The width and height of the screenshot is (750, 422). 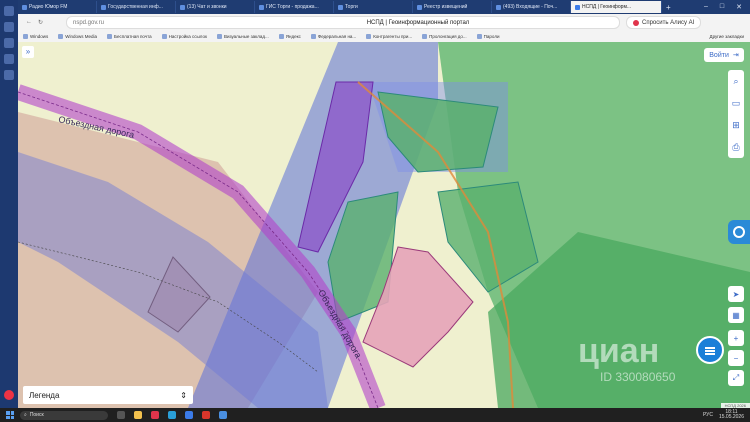 I want to click on alice-button: Спросить Алису AI, so click(x=664, y=22).